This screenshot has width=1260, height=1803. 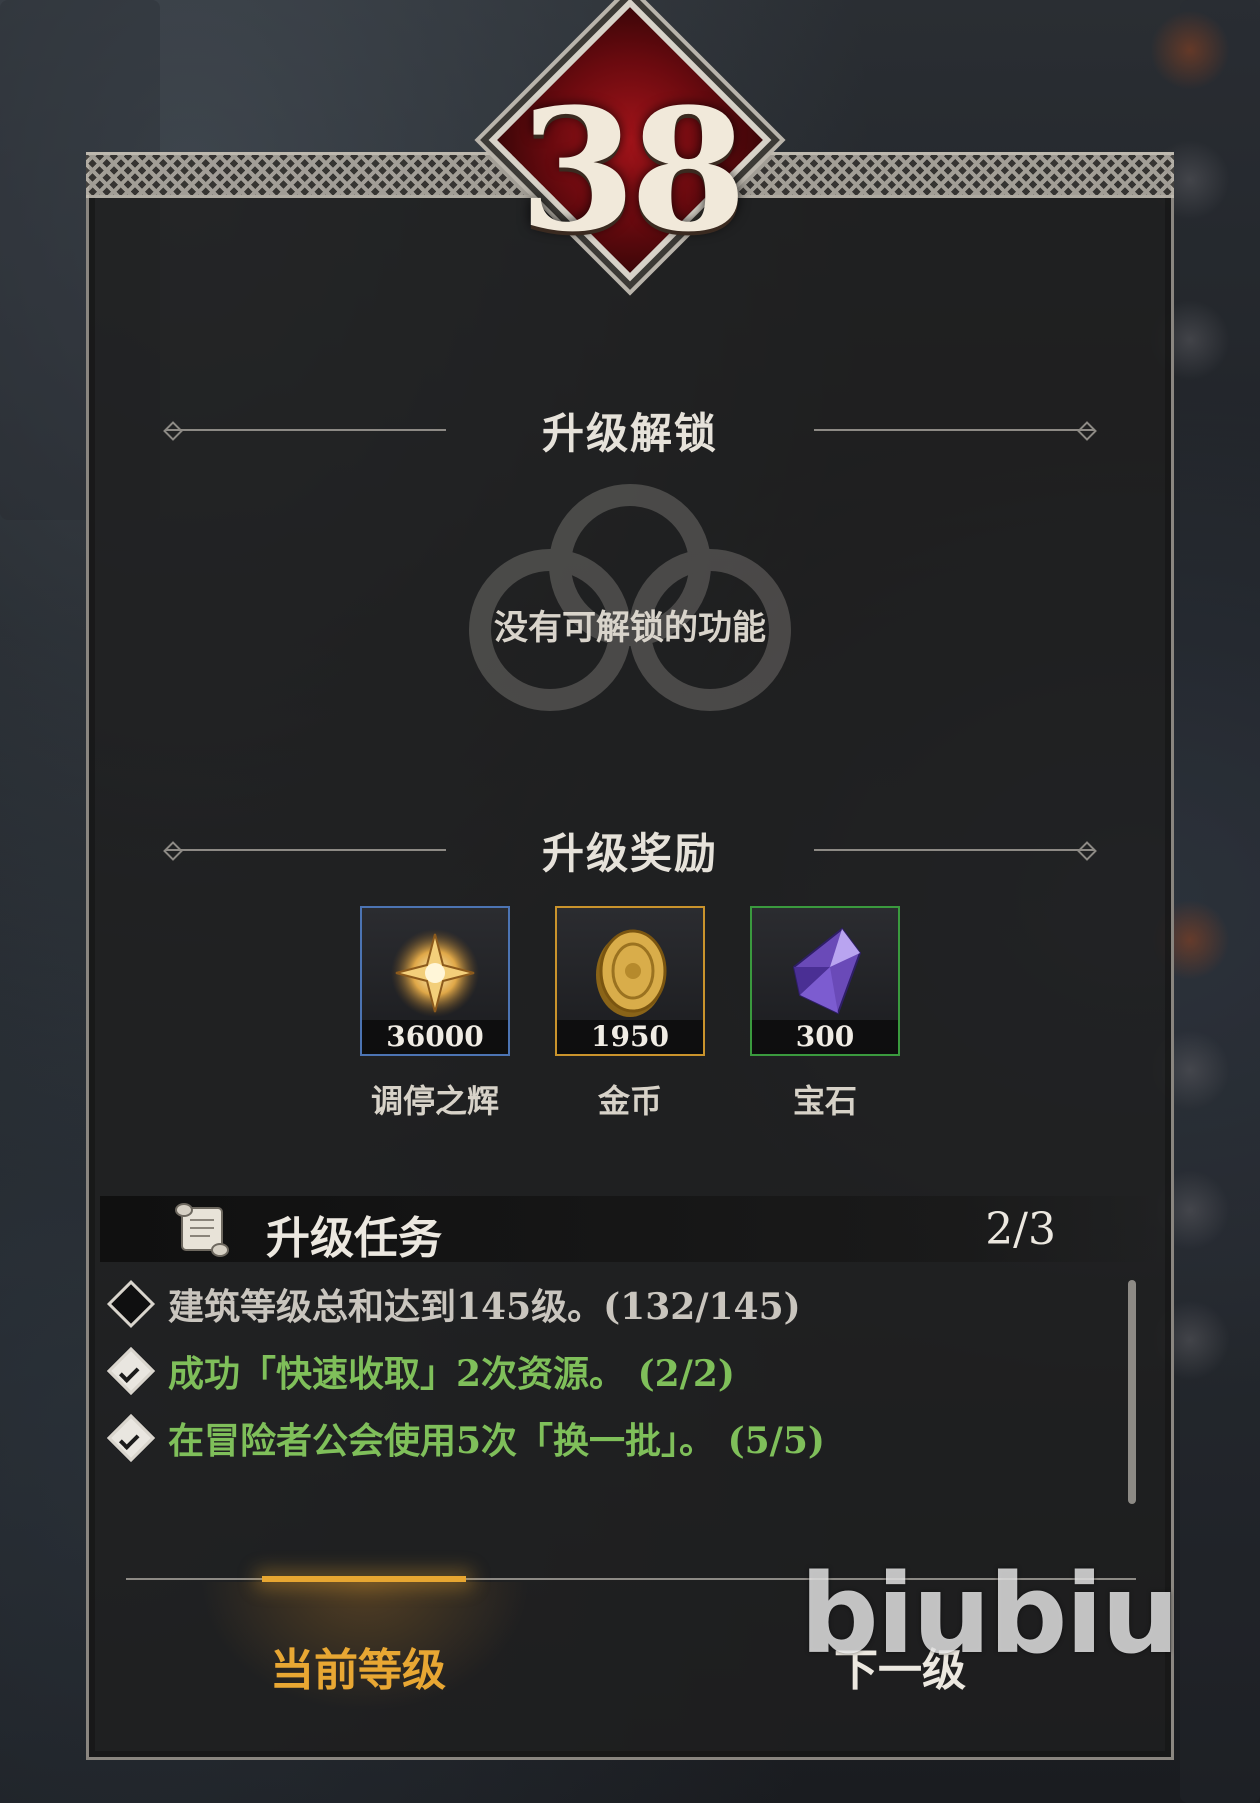 I want to click on level-number: 38, so click(x=633, y=170).